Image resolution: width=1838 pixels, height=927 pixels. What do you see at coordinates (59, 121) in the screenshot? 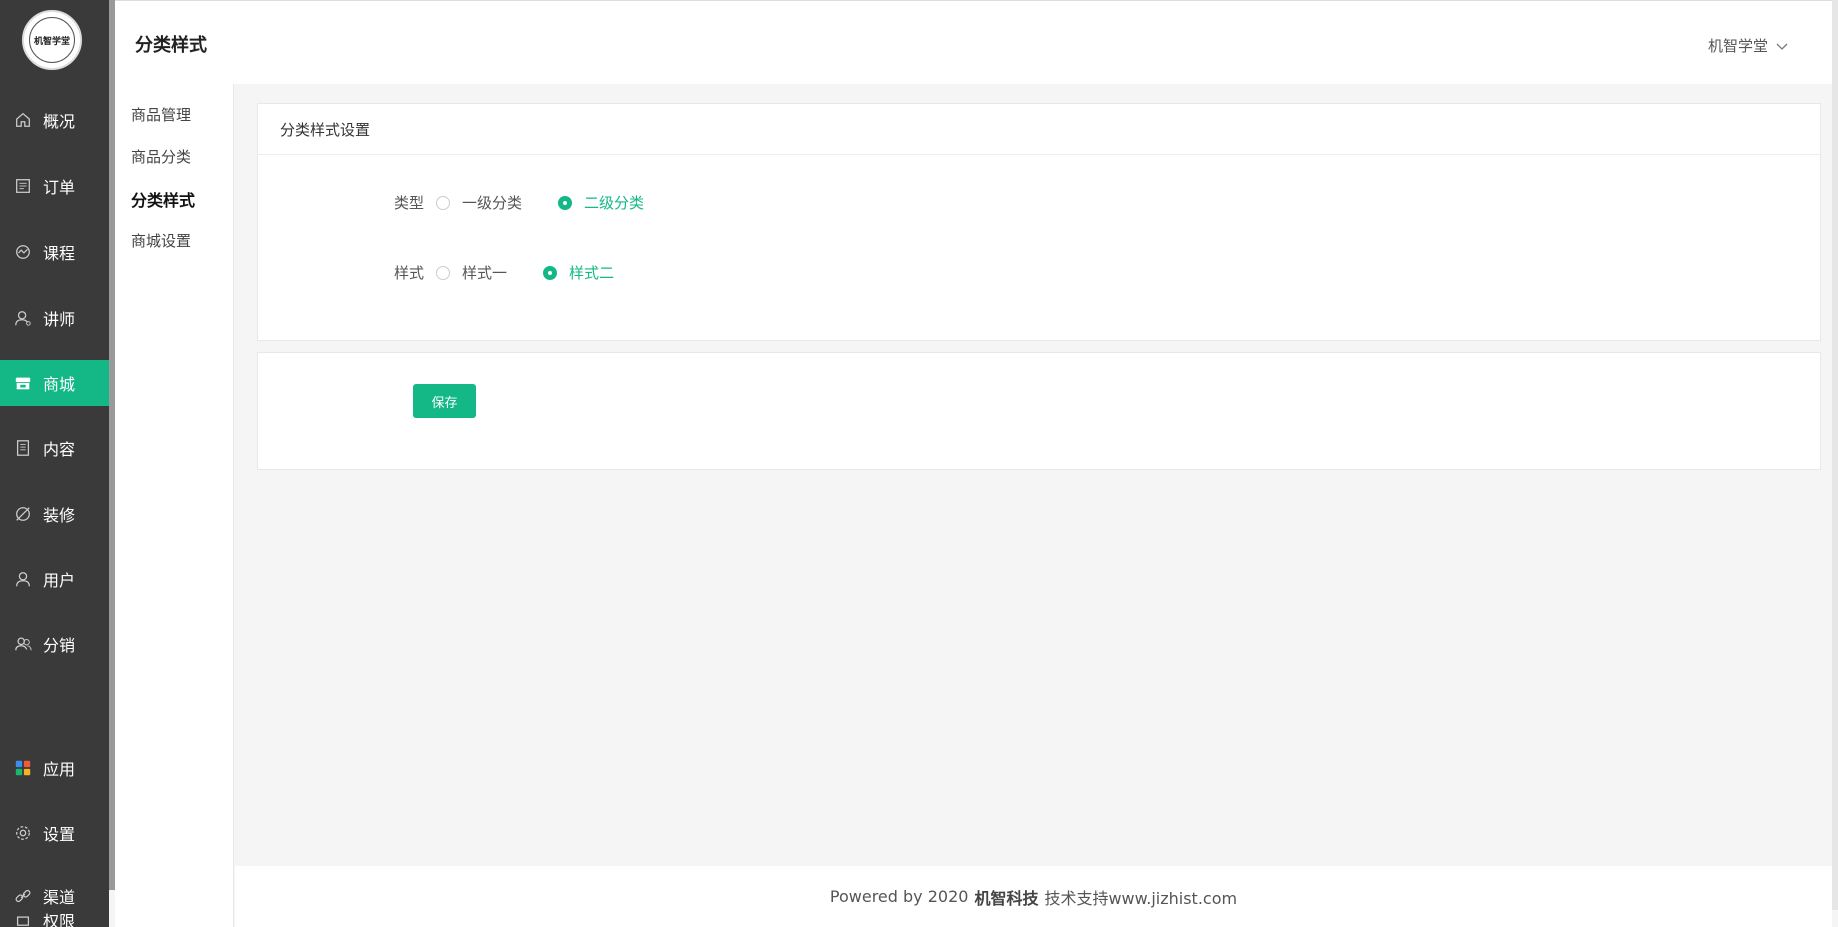
I see `nav-label: 概况` at bounding box center [59, 121].